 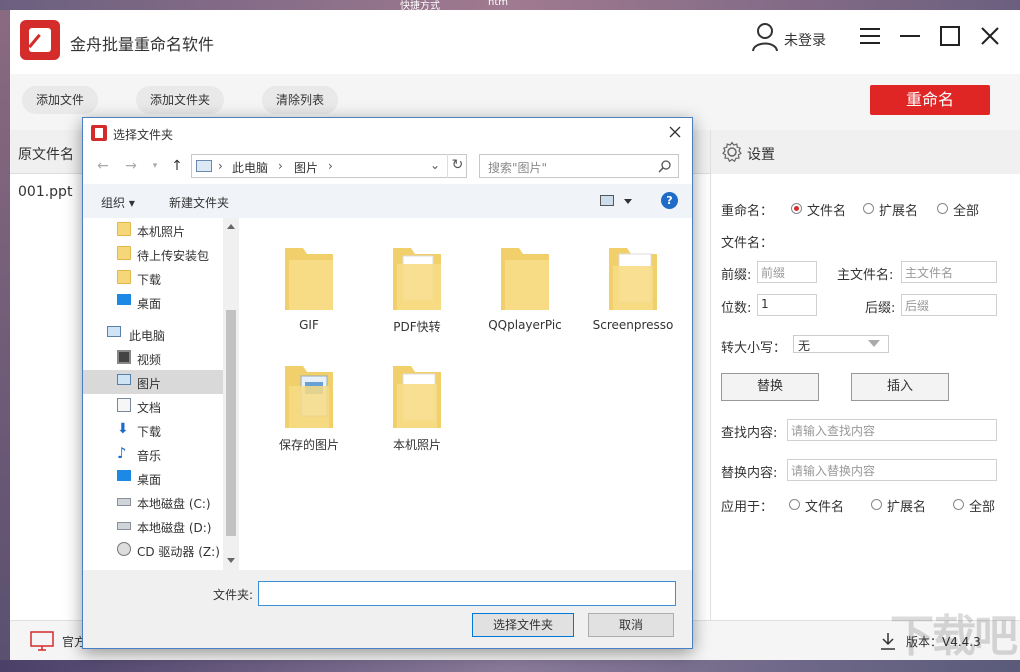 What do you see at coordinates (46, 154) in the screenshot?
I see `original-name-column: 原文件名` at bounding box center [46, 154].